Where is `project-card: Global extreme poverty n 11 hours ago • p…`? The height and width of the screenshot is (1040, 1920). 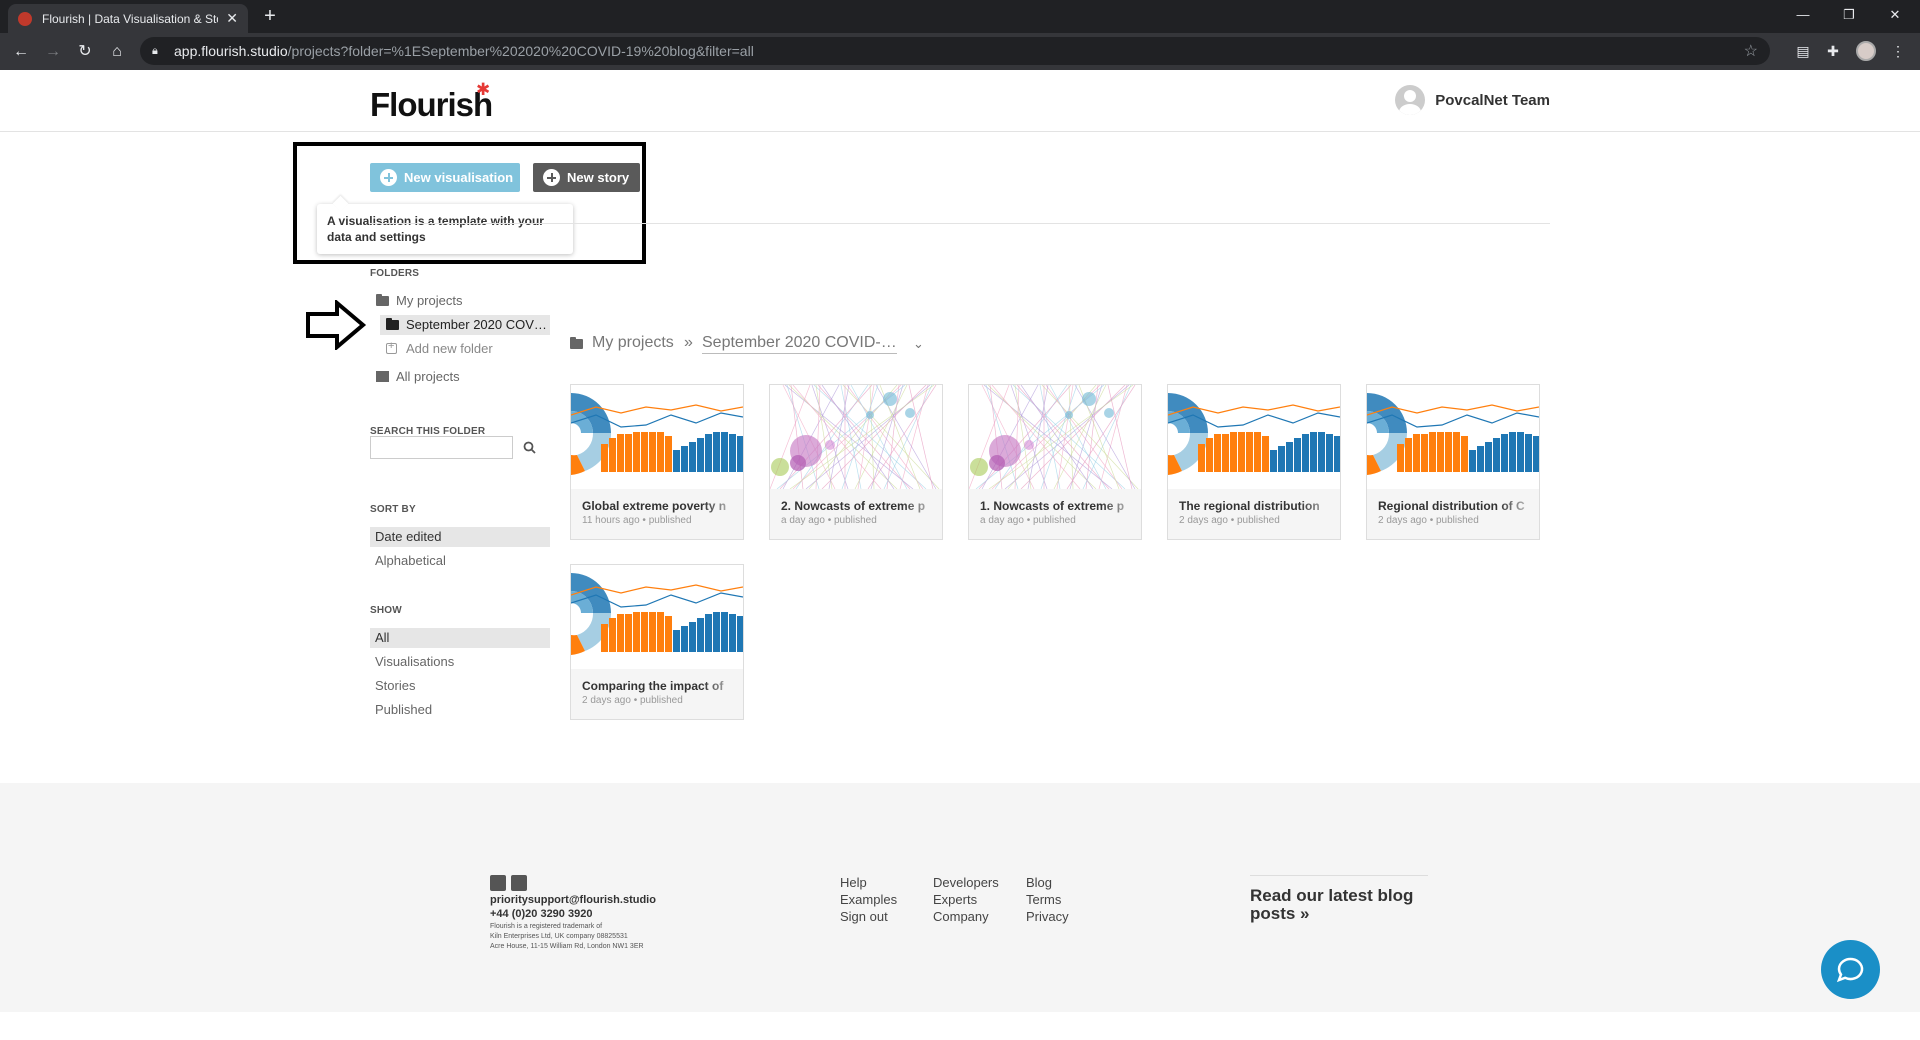
project-card: Global extreme poverty n 11 hours ago • p… is located at coordinates (657, 462).